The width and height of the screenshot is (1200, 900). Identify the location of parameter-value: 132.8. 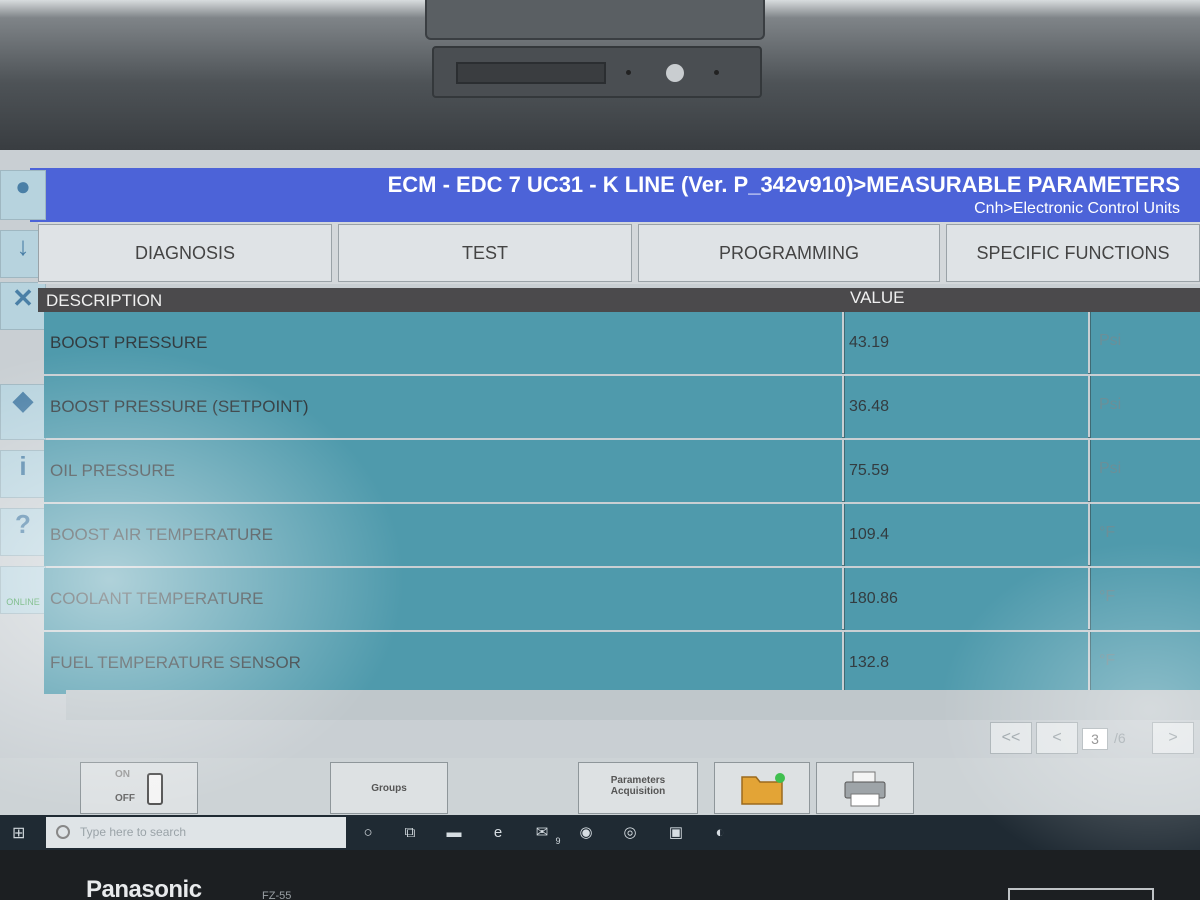
(966, 663).